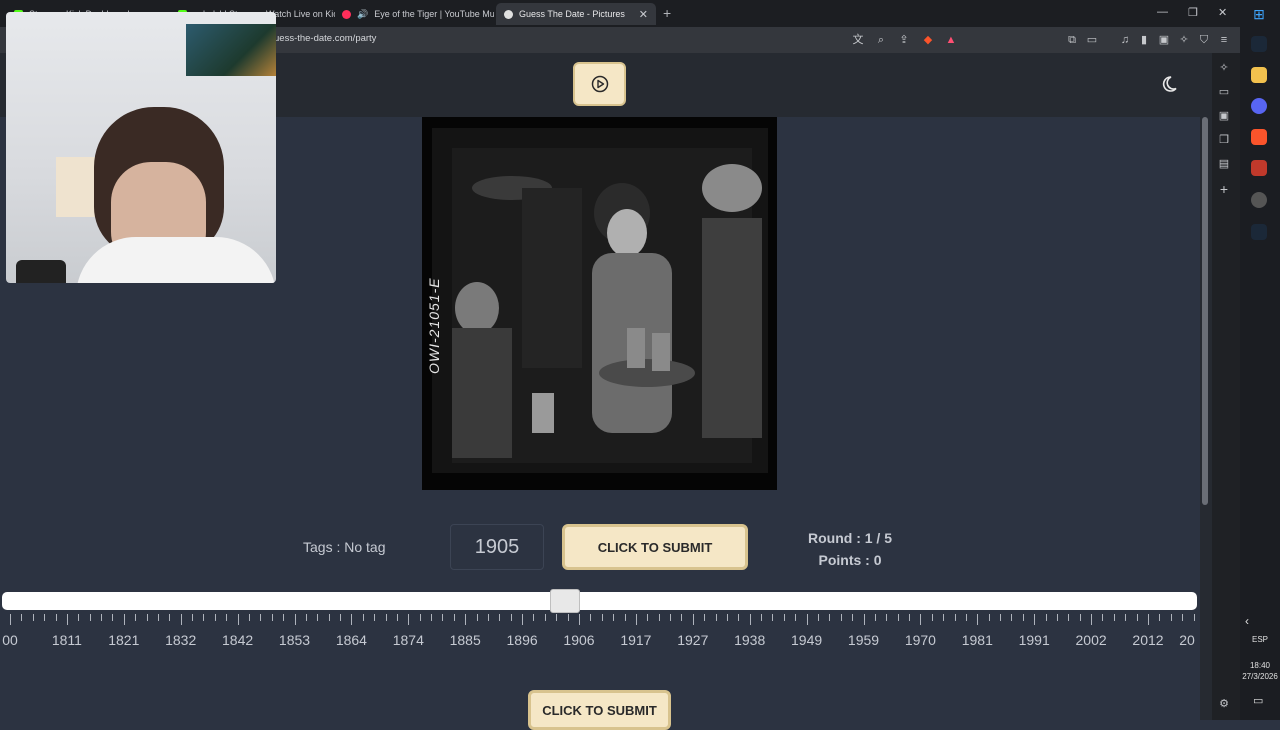 This screenshot has height=730, width=1280. Describe the element at coordinates (951, 40) in the screenshot. I see `brave-rewards-icon: ▲` at that location.